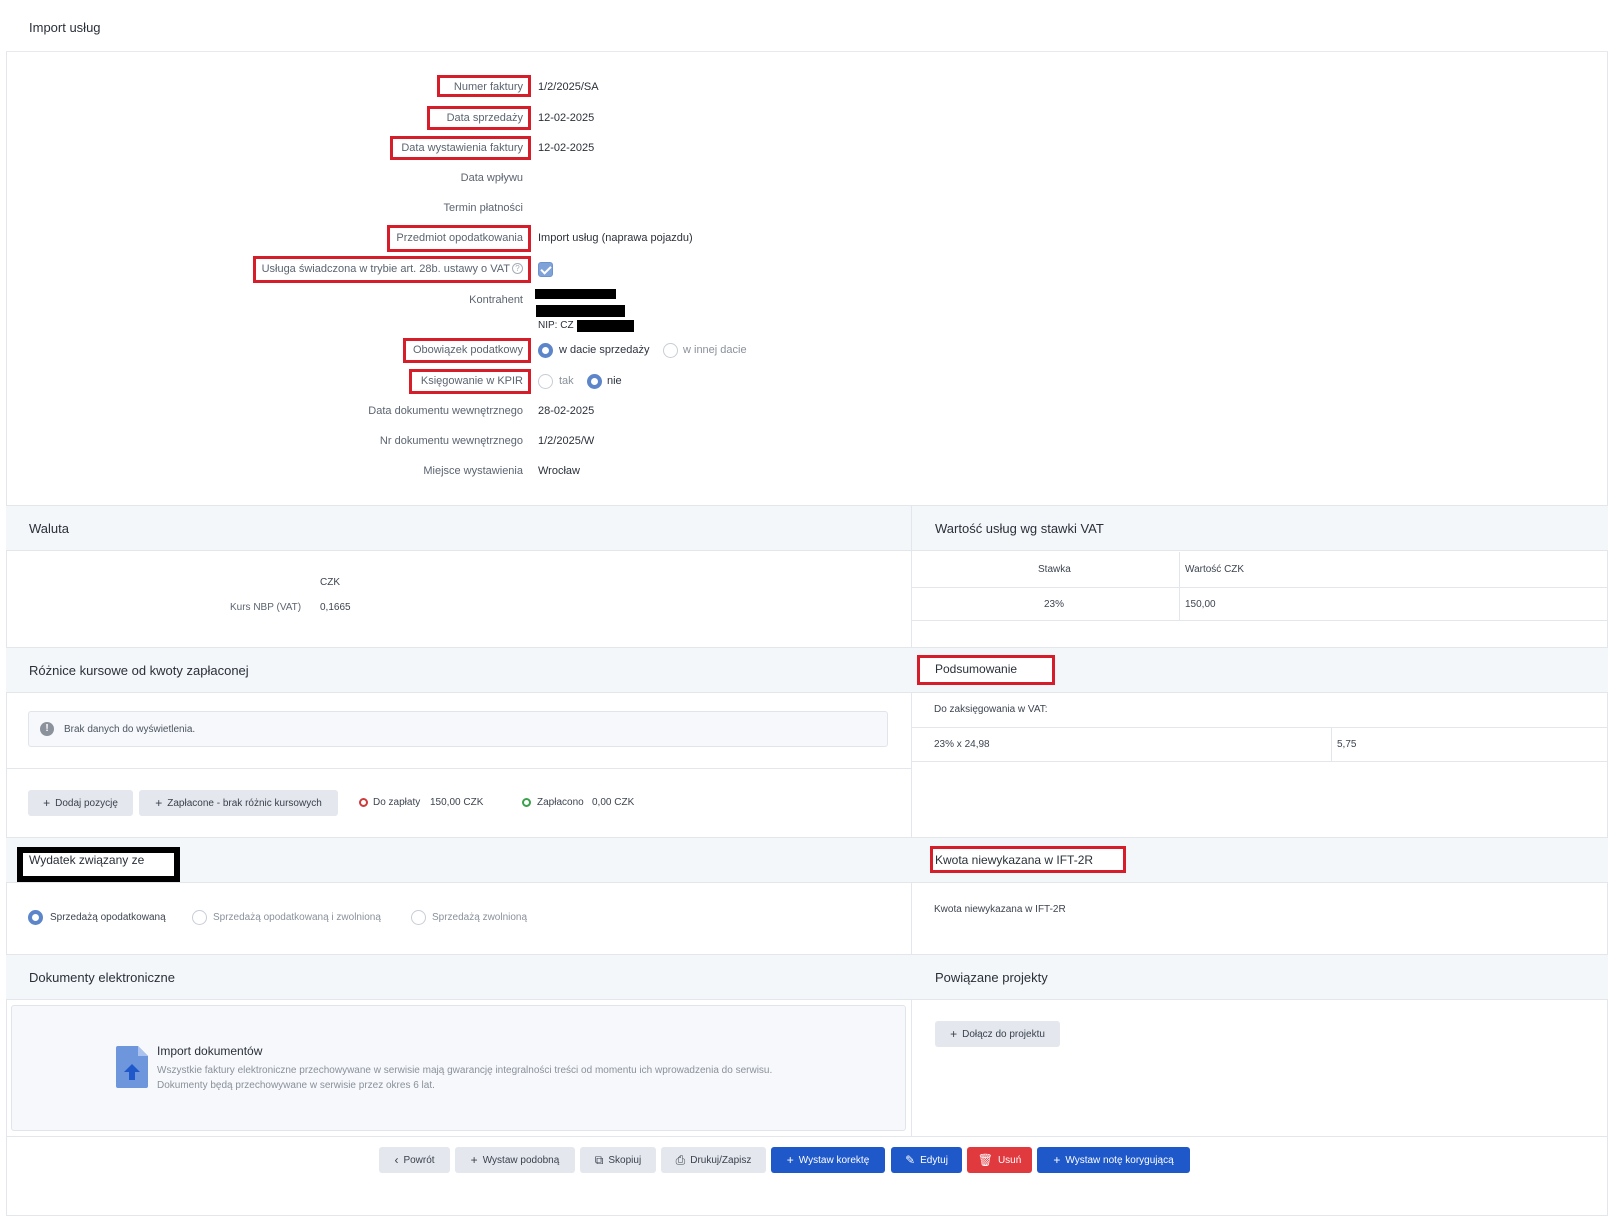 This screenshot has width=1612, height=1220. What do you see at coordinates (451, 441) in the screenshot?
I see `internal-doc-number-label: Nr dokumentu wewnętrznego` at bounding box center [451, 441].